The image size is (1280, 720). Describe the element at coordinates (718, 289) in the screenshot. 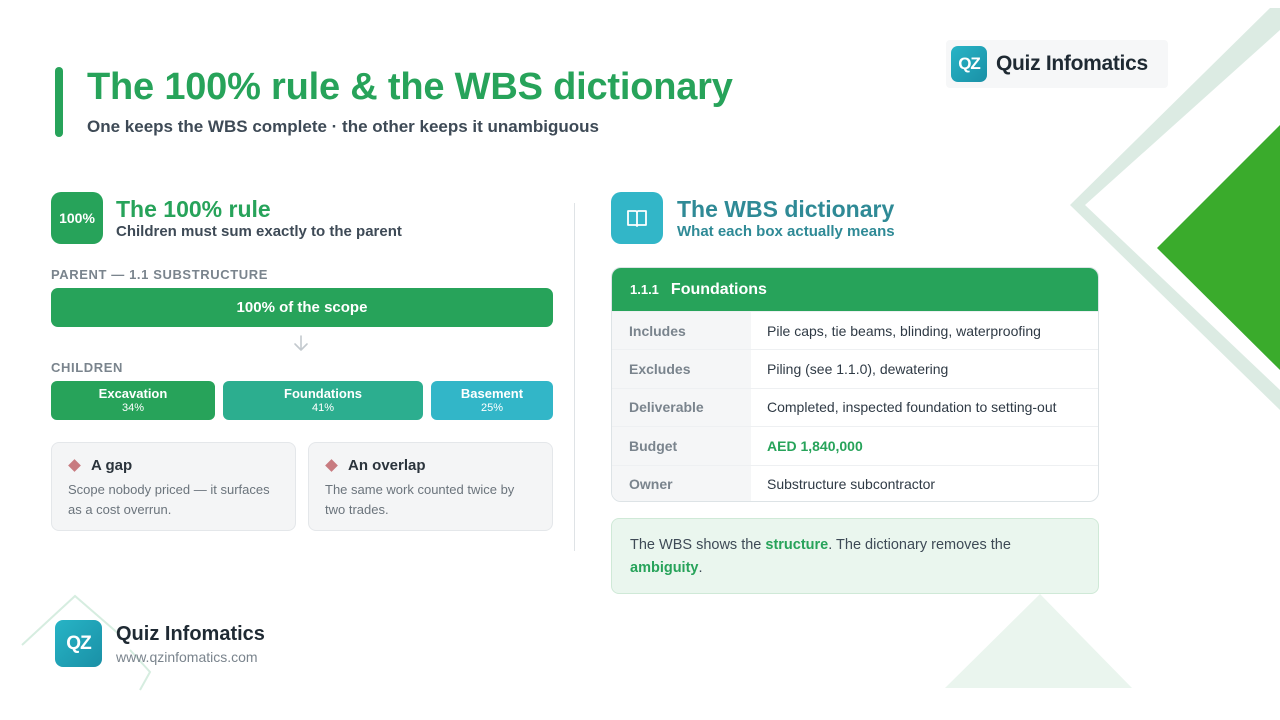

I see `entry-name: Foundations` at that location.